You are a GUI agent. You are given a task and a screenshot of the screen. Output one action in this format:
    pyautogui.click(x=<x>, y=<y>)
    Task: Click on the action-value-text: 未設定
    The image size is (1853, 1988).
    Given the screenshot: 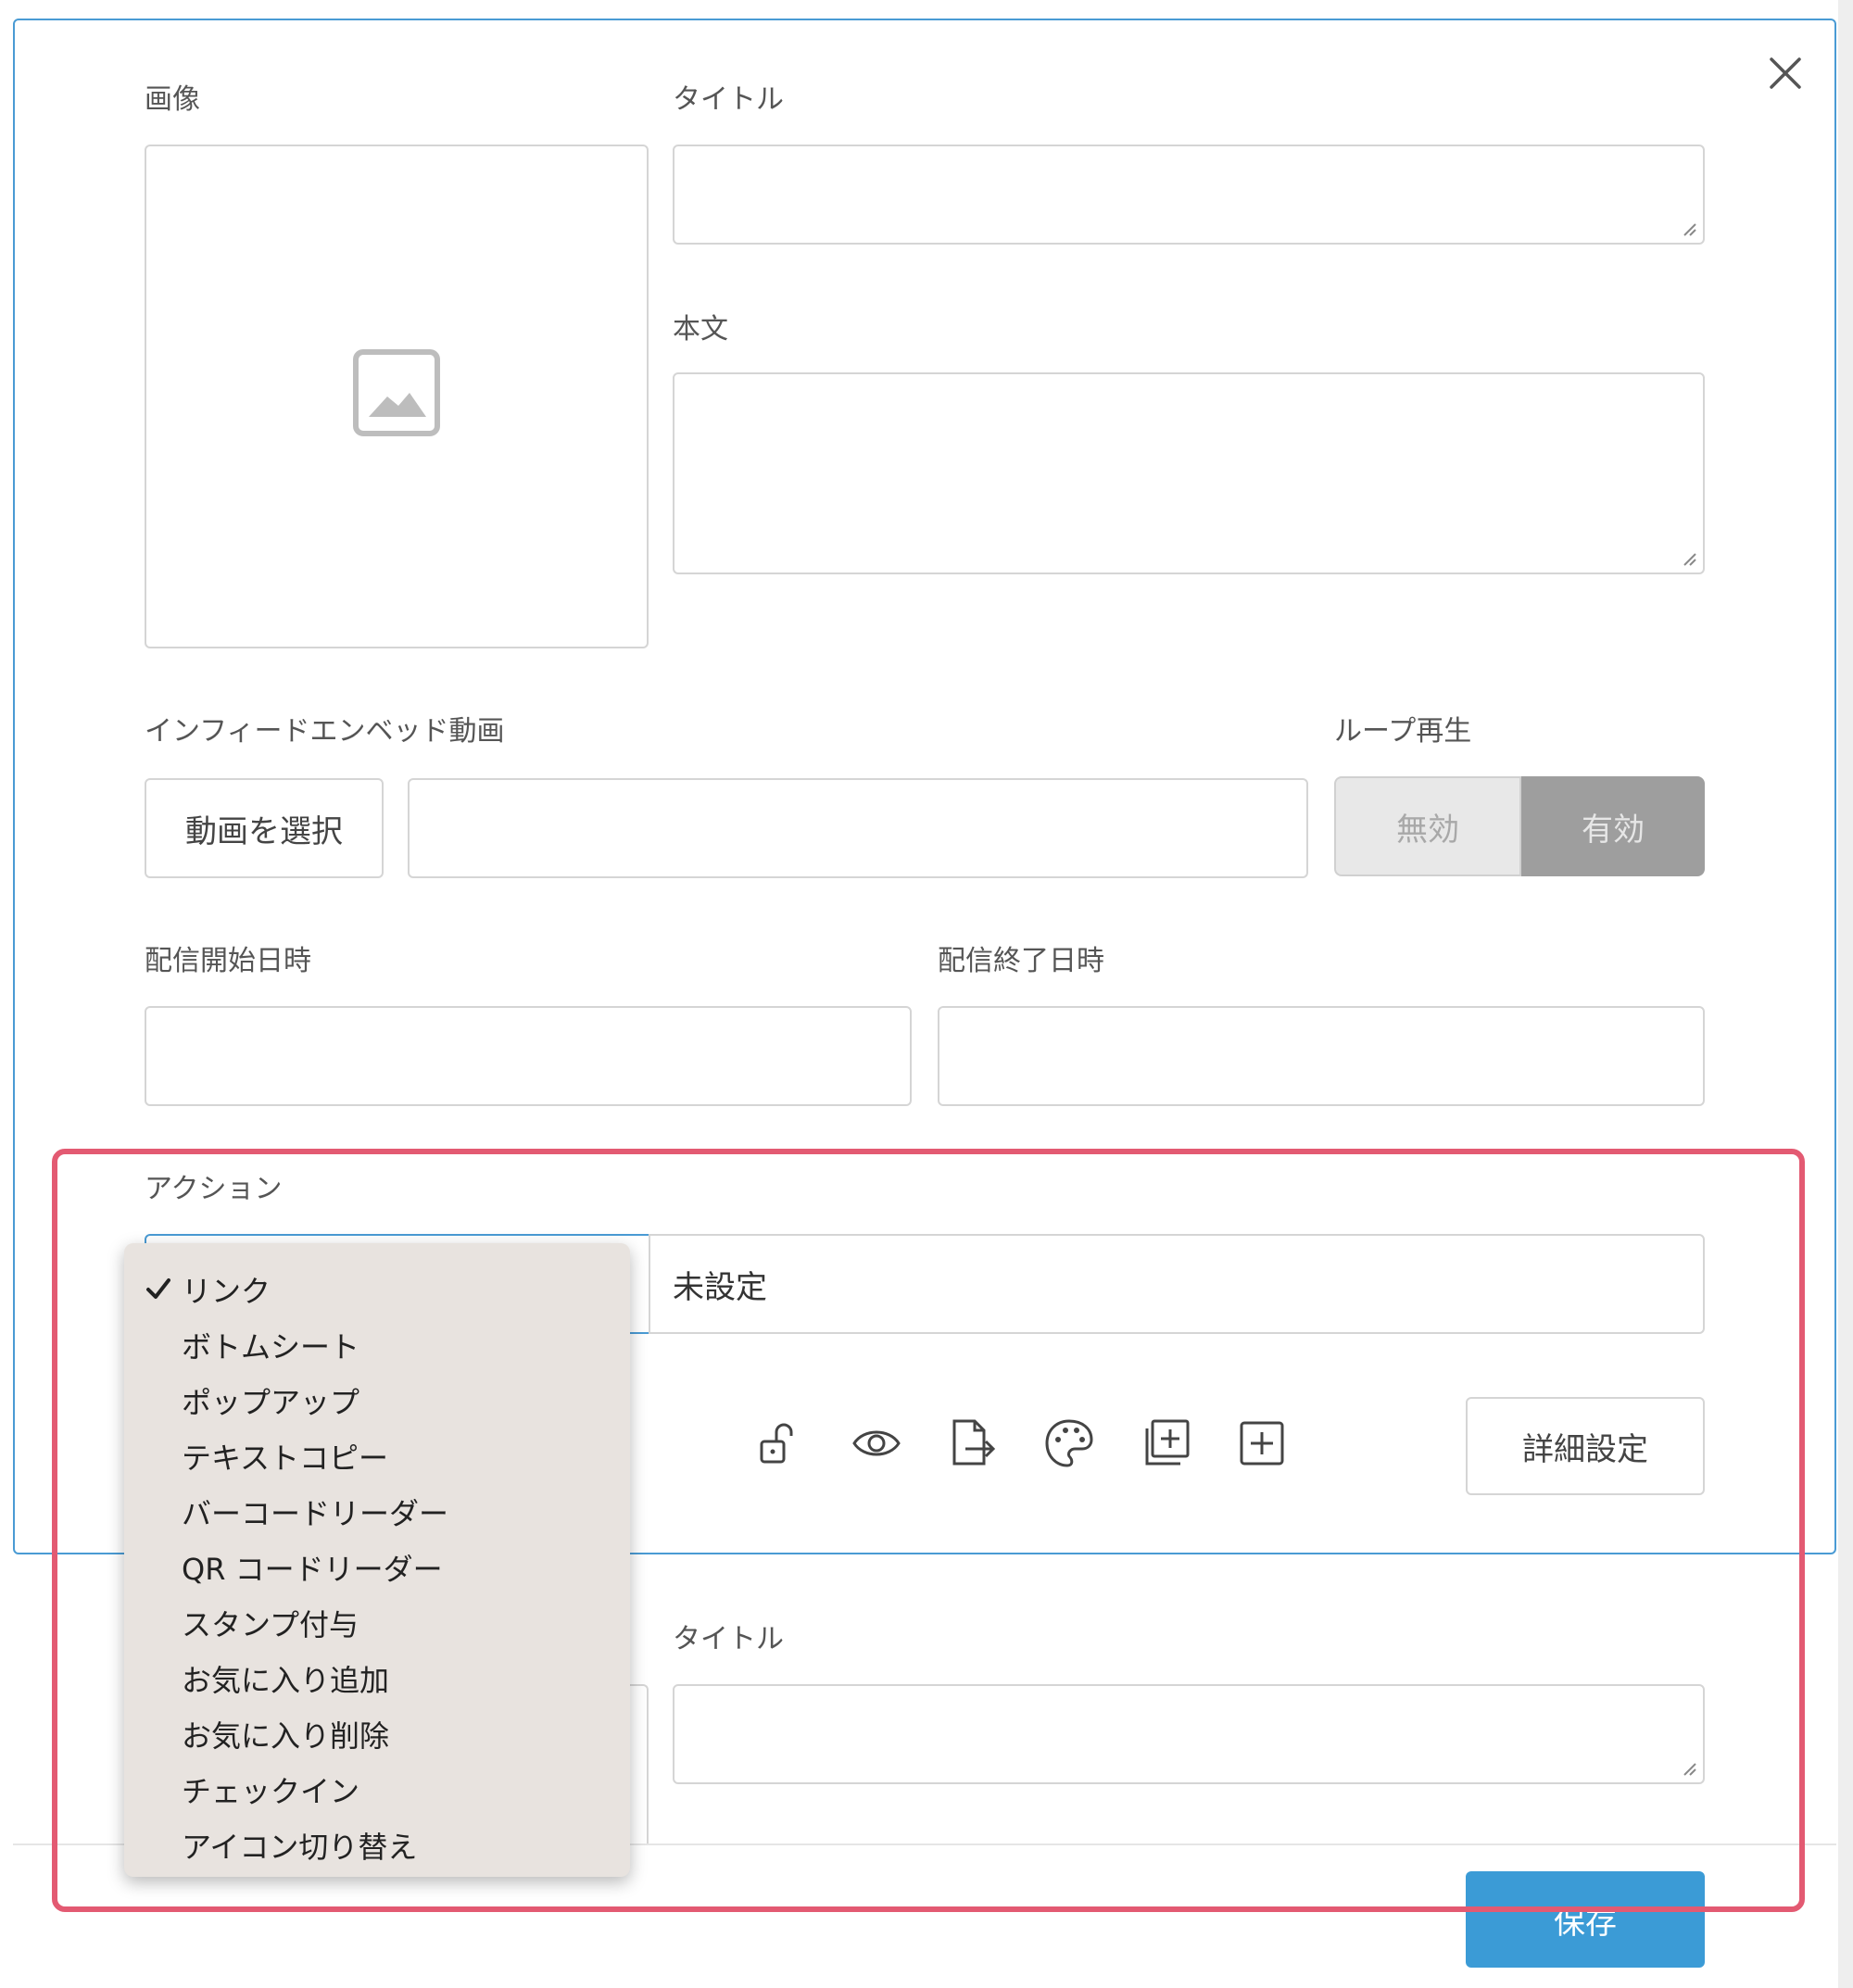 What is the action you would take?
    pyautogui.click(x=720, y=1287)
    